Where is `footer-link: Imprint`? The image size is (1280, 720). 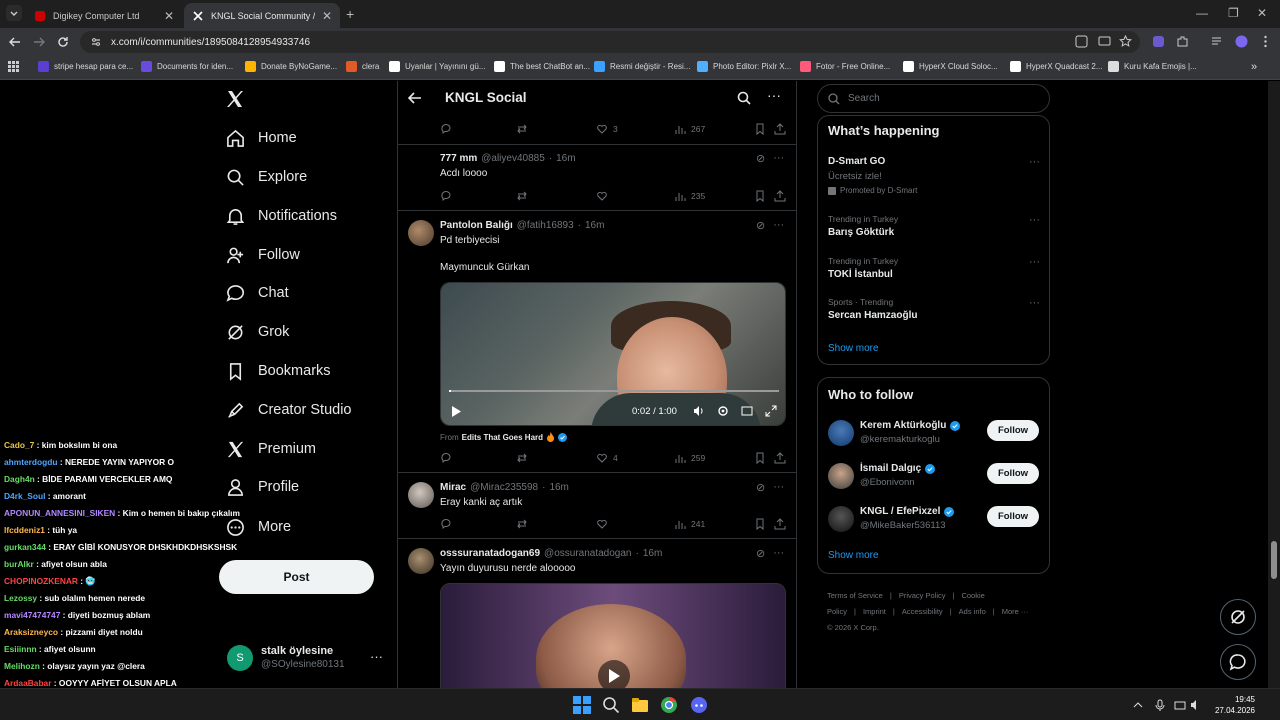
footer-link: Imprint is located at coordinates (874, 611).